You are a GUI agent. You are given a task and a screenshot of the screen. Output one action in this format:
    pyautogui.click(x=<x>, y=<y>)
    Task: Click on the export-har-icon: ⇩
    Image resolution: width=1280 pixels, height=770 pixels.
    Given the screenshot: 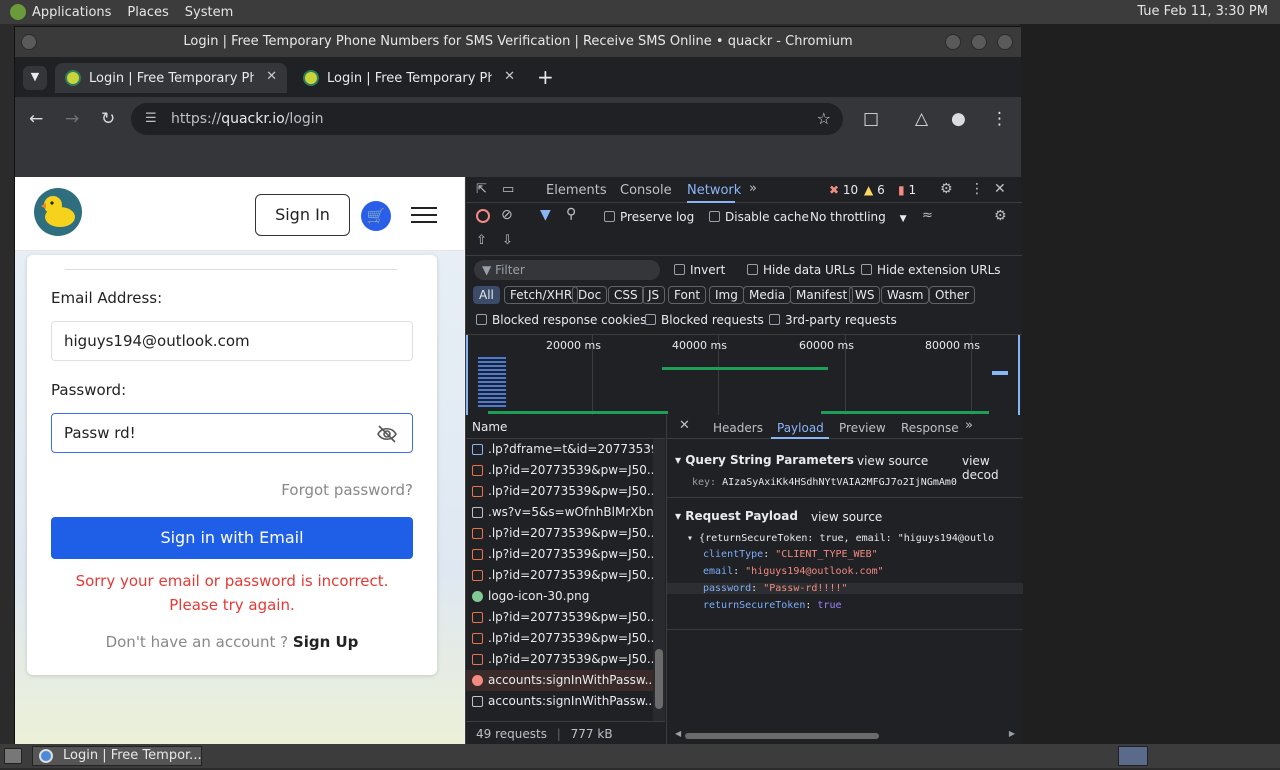 What is the action you would take?
    pyautogui.click(x=507, y=240)
    